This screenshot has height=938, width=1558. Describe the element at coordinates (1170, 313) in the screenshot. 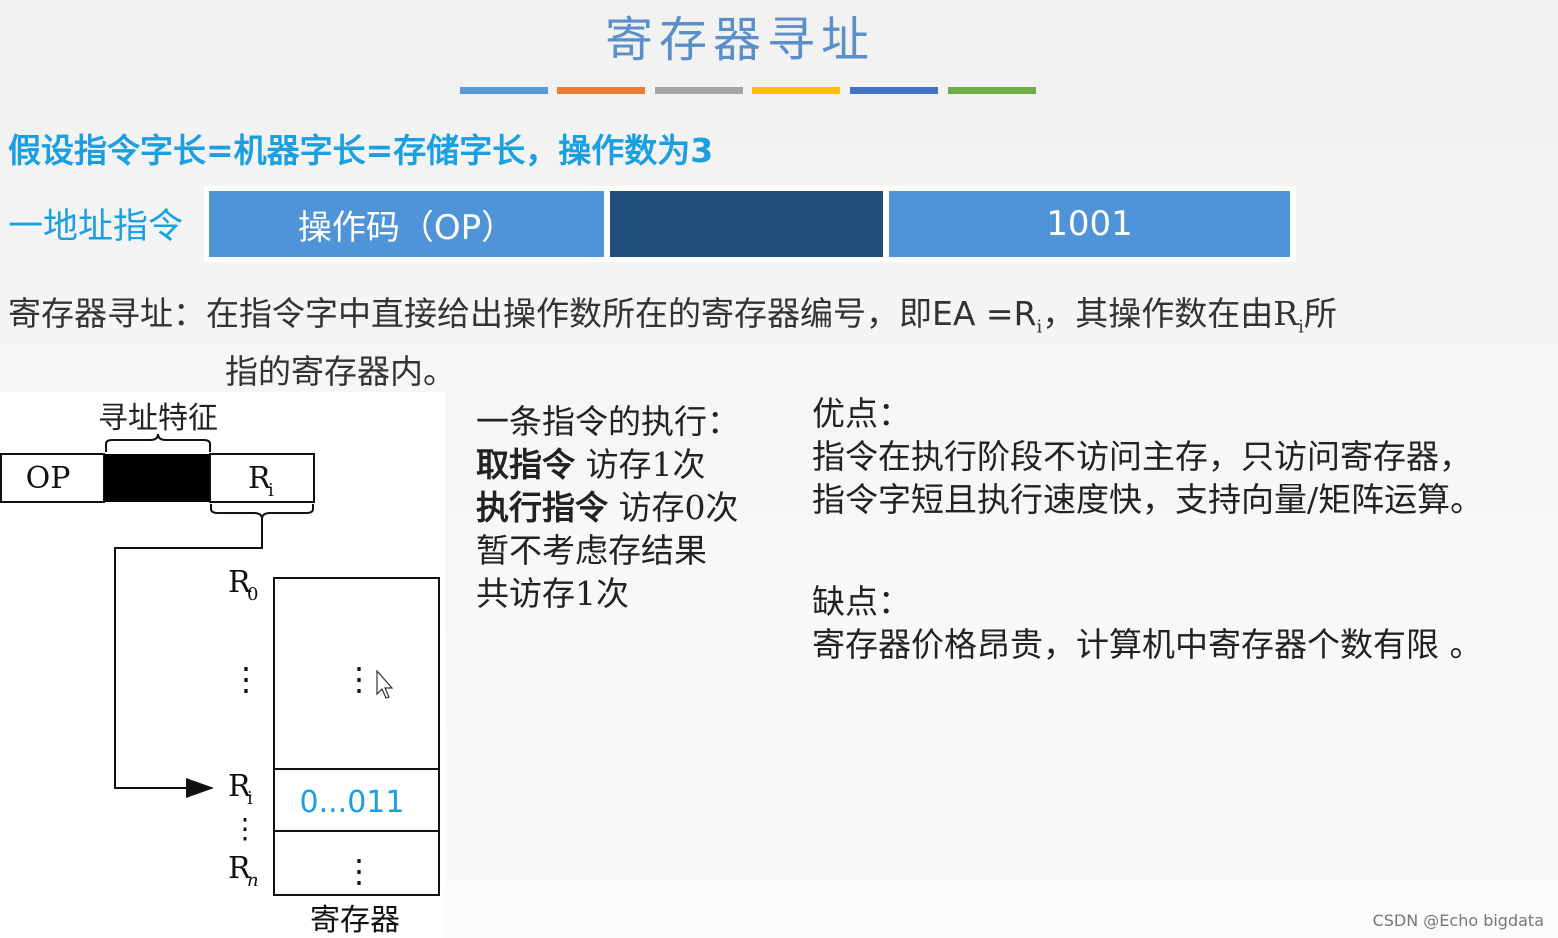

I see `definition-mid: ，其操作数在由R` at that location.